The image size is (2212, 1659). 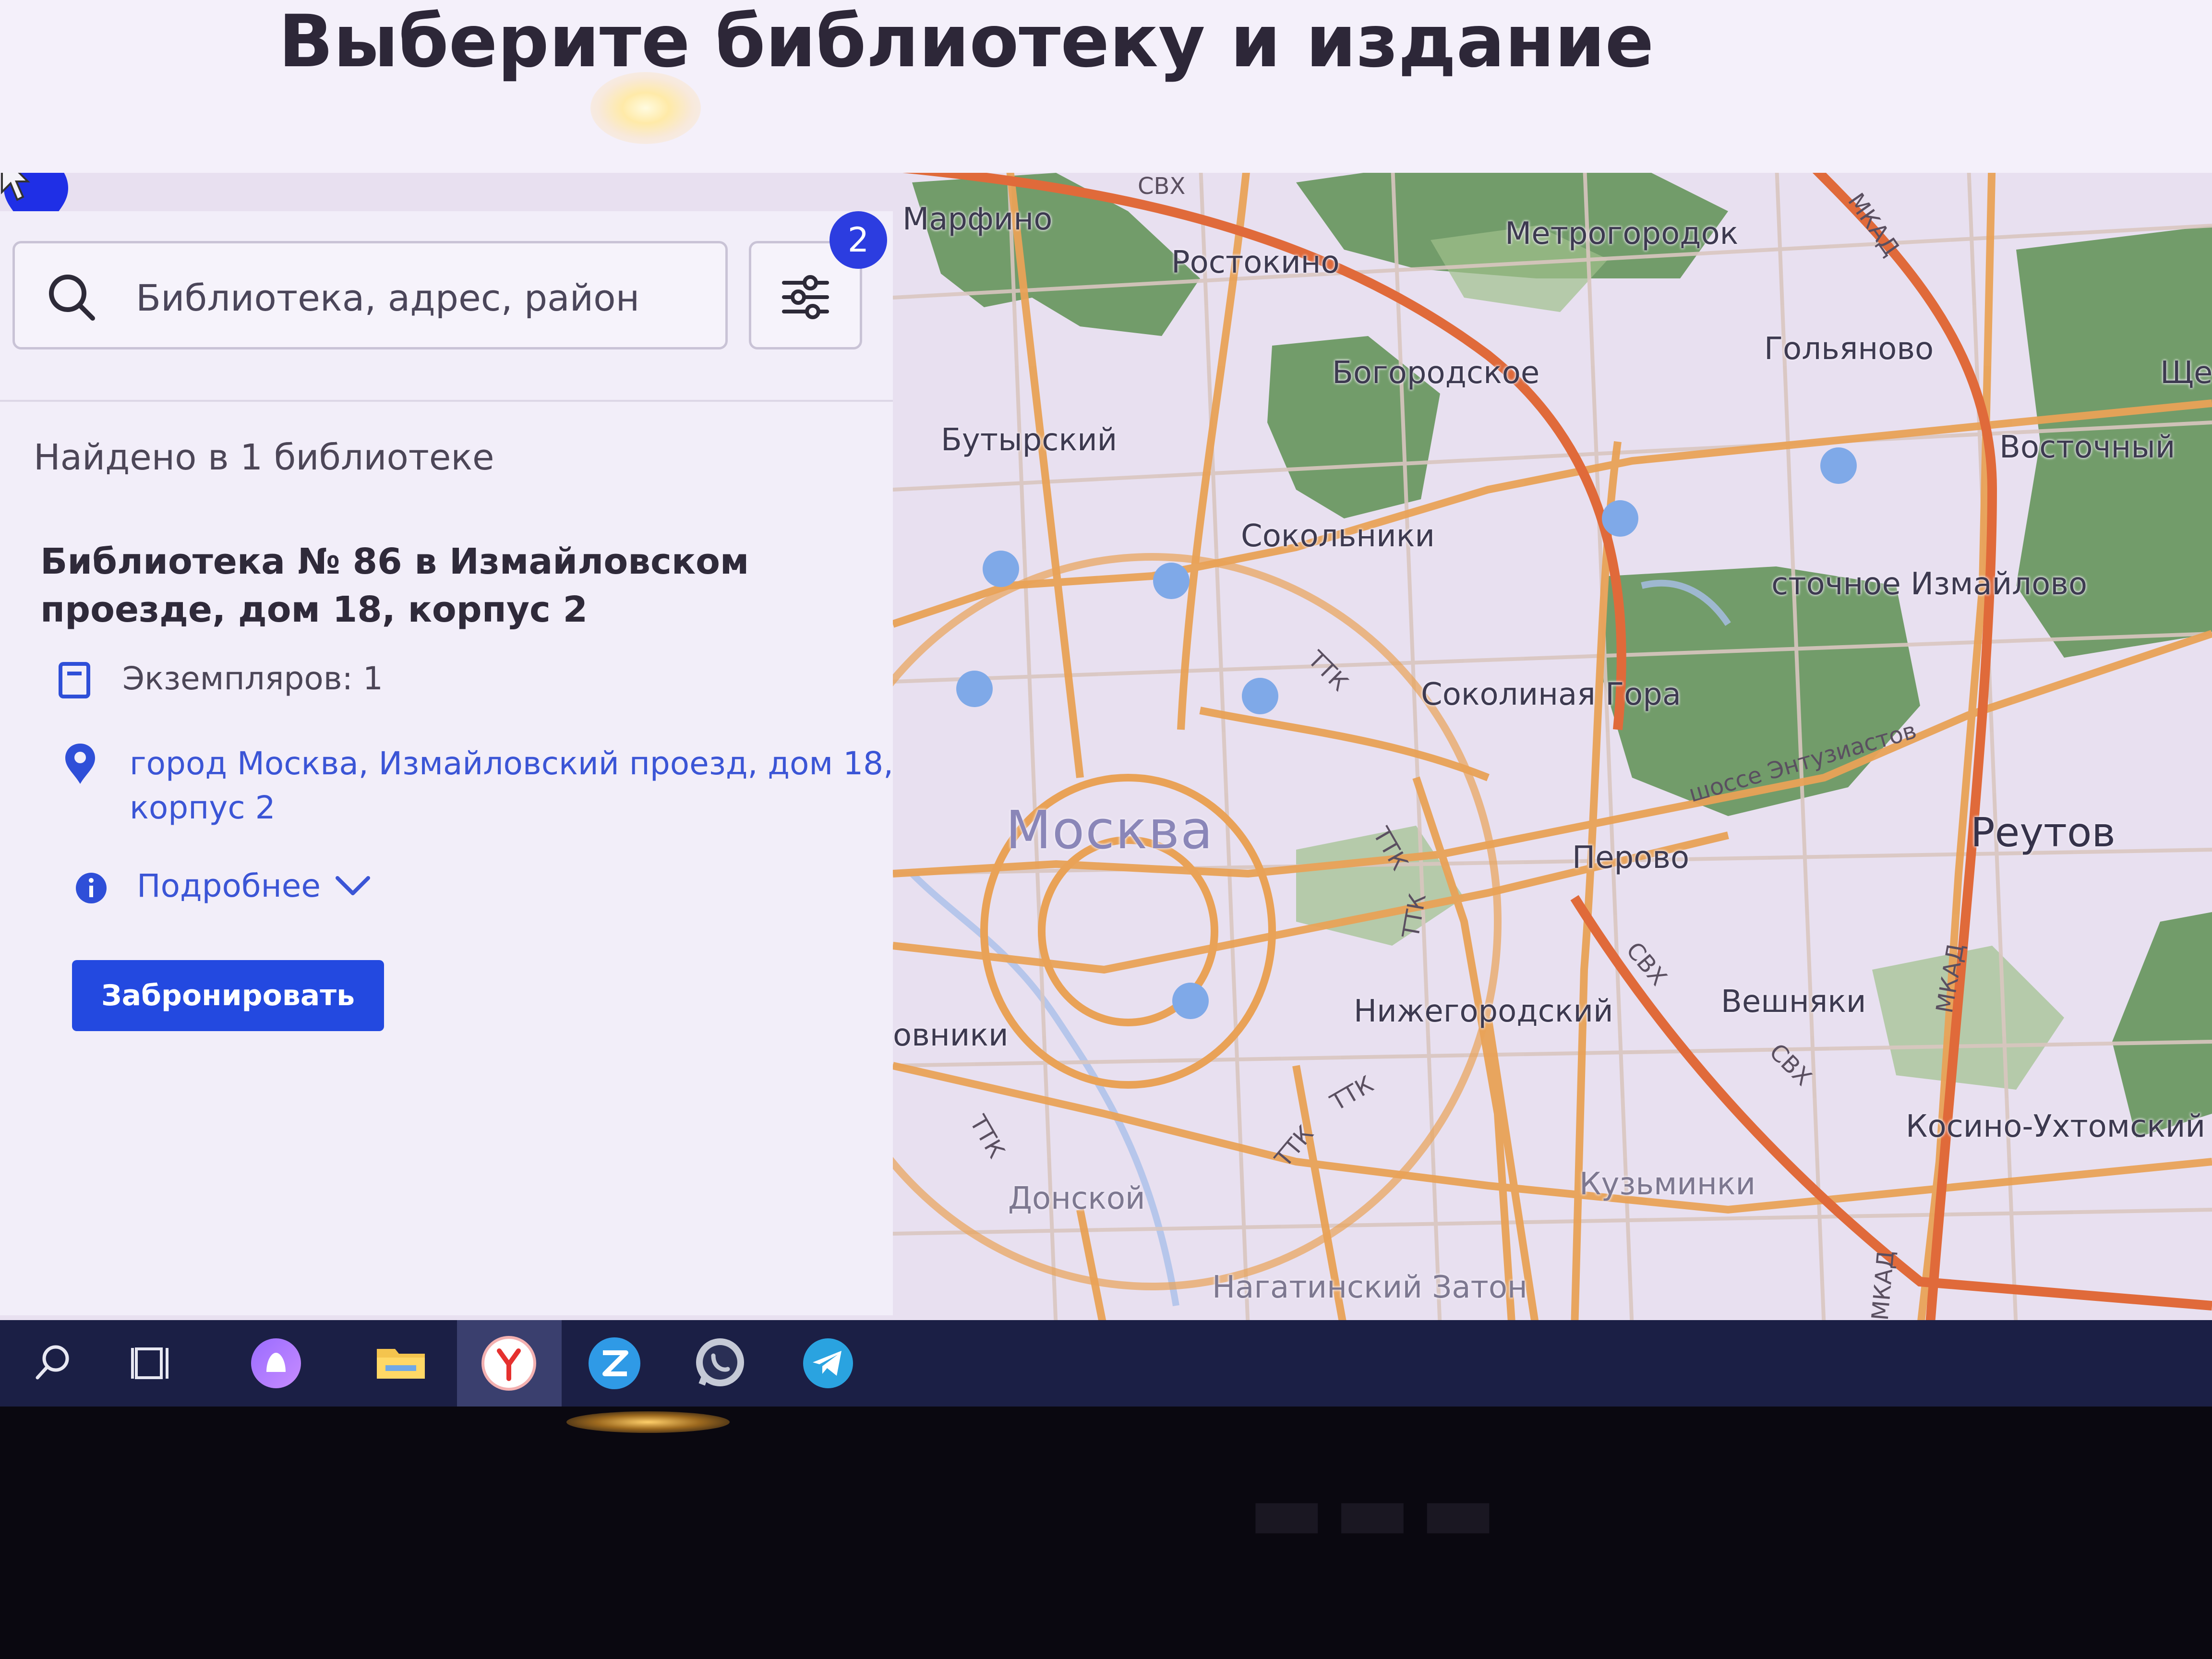 What do you see at coordinates (2056, 1126) in the screenshot?
I see `map-label-kosino-ukhtomsky: Косино-Ухтомский` at bounding box center [2056, 1126].